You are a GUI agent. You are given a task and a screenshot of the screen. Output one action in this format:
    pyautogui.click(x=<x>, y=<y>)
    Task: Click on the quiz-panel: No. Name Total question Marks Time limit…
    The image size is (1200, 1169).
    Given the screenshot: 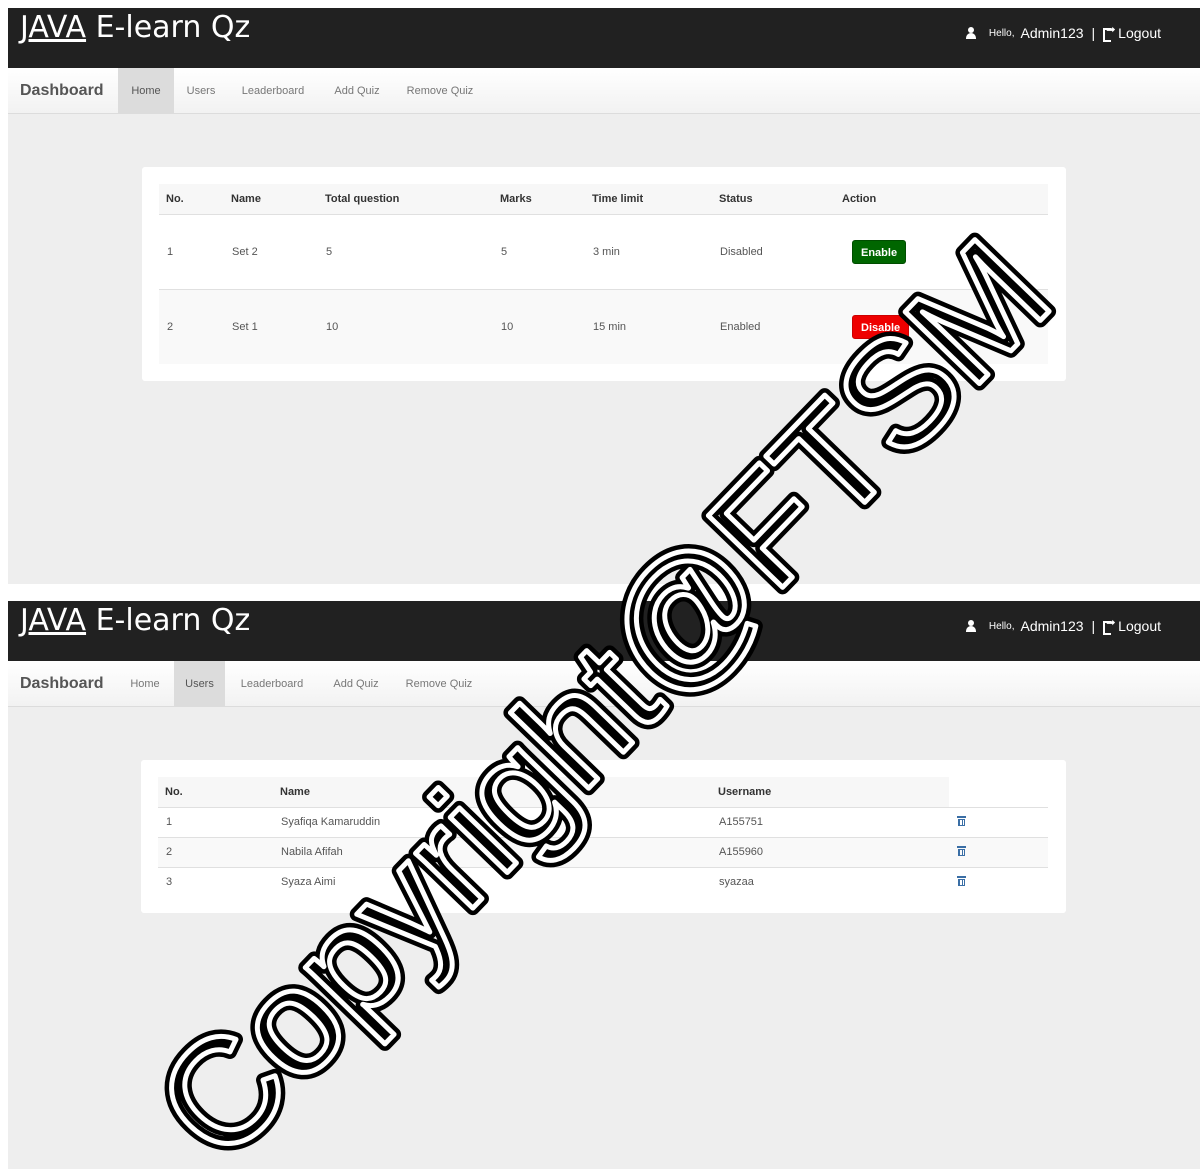 What is the action you would take?
    pyautogui.click(x=604, y=274)
    